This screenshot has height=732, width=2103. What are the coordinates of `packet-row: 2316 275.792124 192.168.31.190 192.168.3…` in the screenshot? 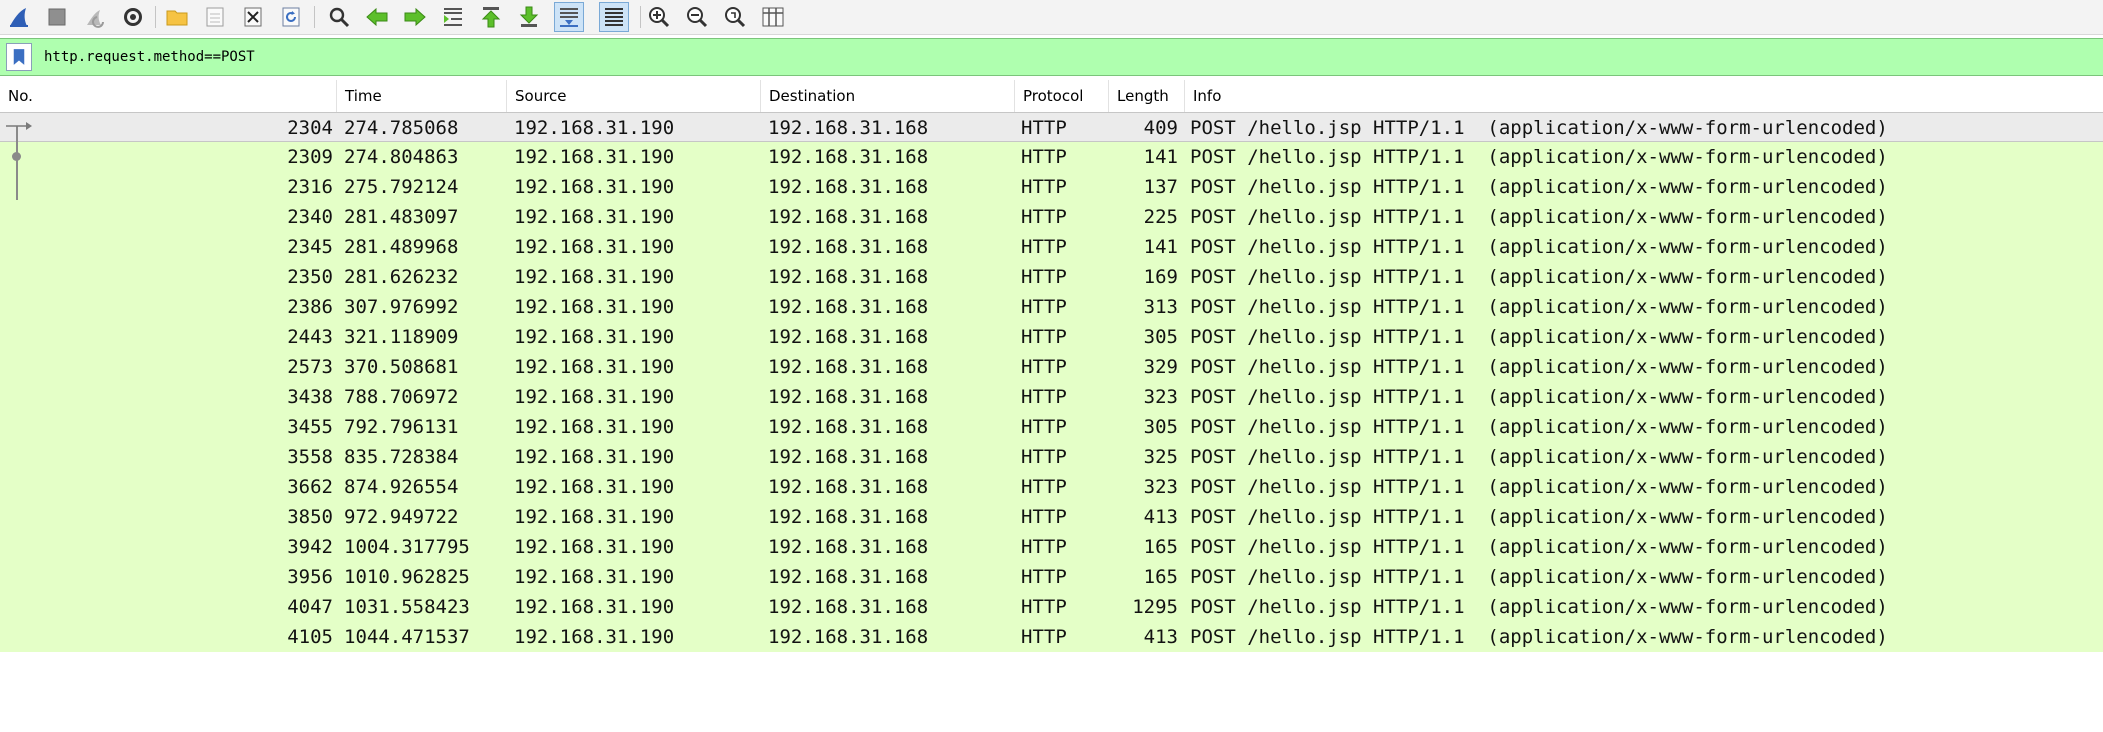 It's located at (1051, 187).